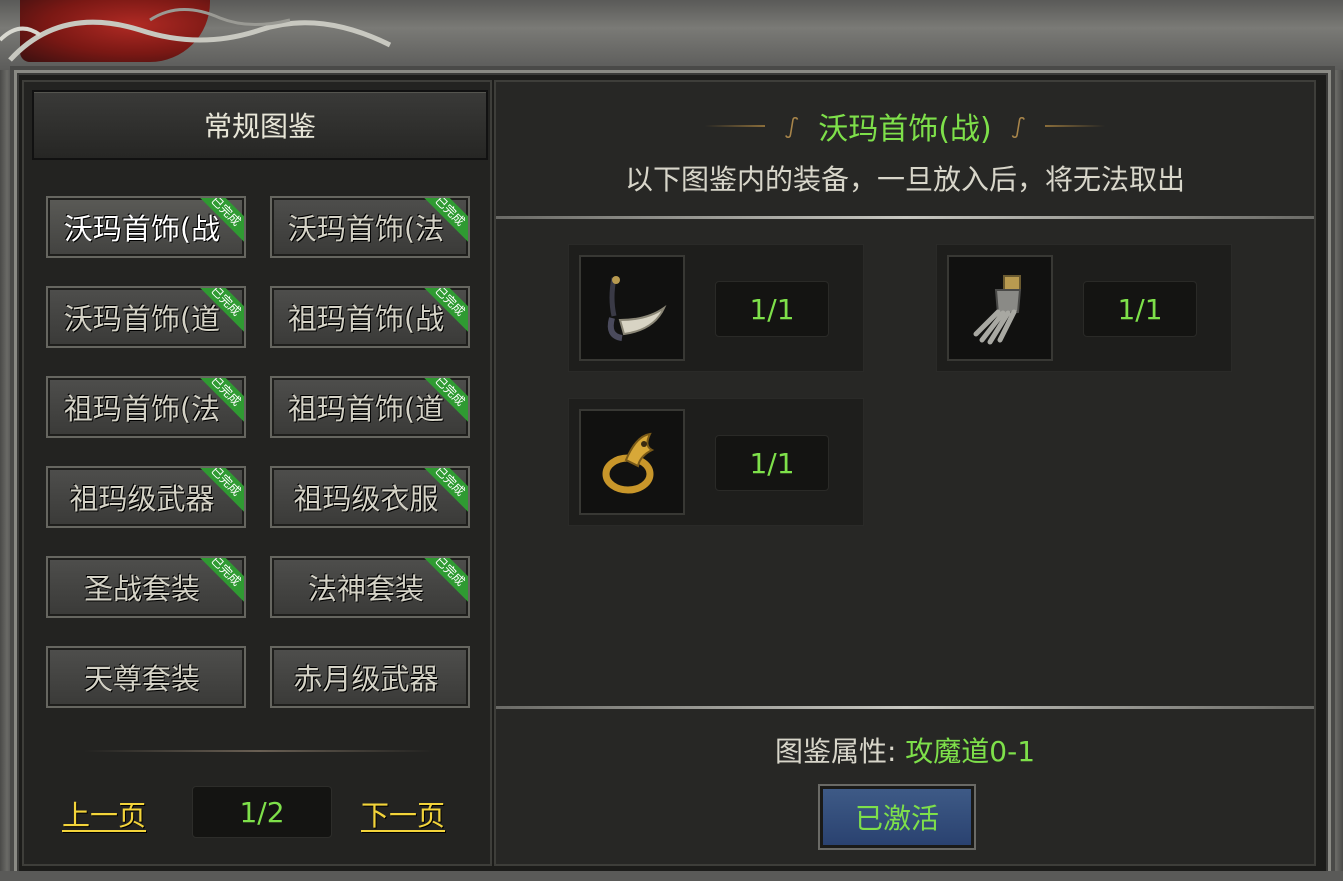 The width and height of the screenshot is (1343, 881). Describe the element at coordinates (370, 227) in the screenshot. I see `category-button: 沃玛首饰(法 已完成` at that location.